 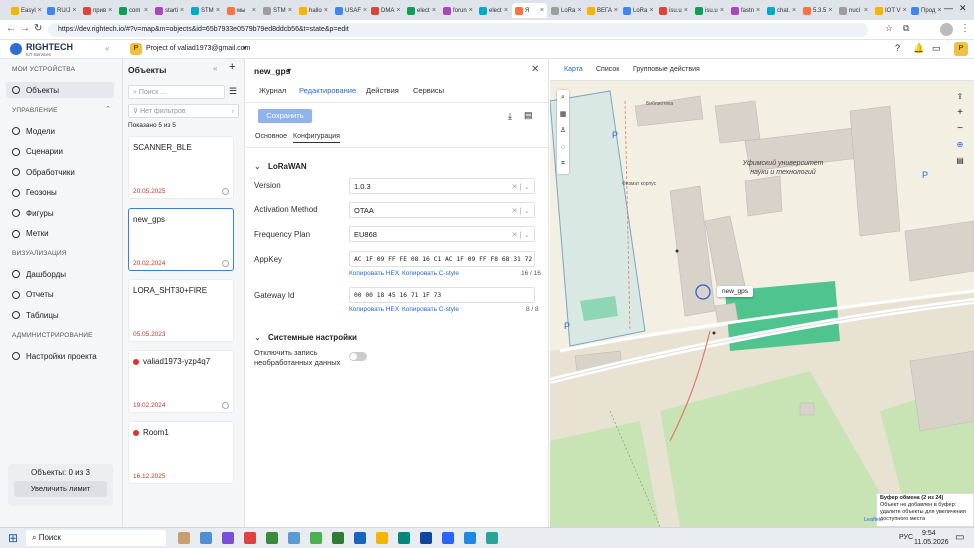 What do you see at coordinates (897, 48) in the screenshot?
I see `help-icon: ?` at bounding box center [897, 48].